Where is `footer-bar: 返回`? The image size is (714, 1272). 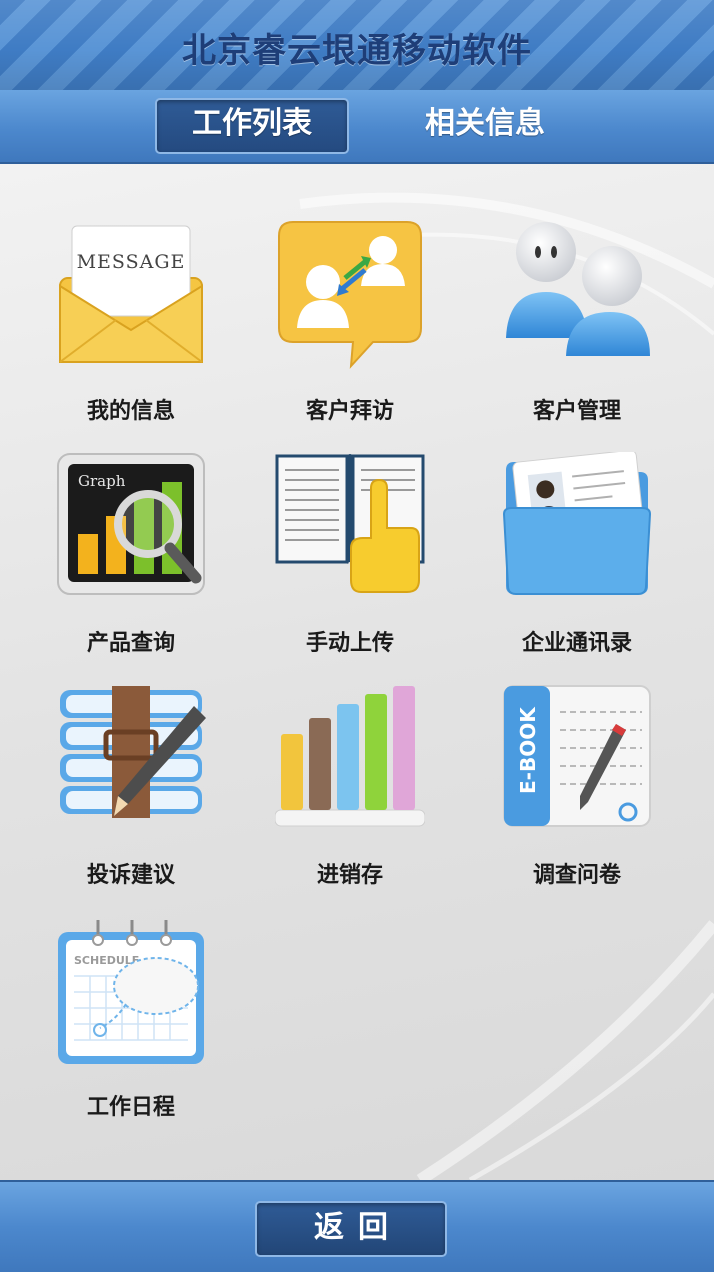
footer-bar: 返回 is located at coordinates (357, 1226).